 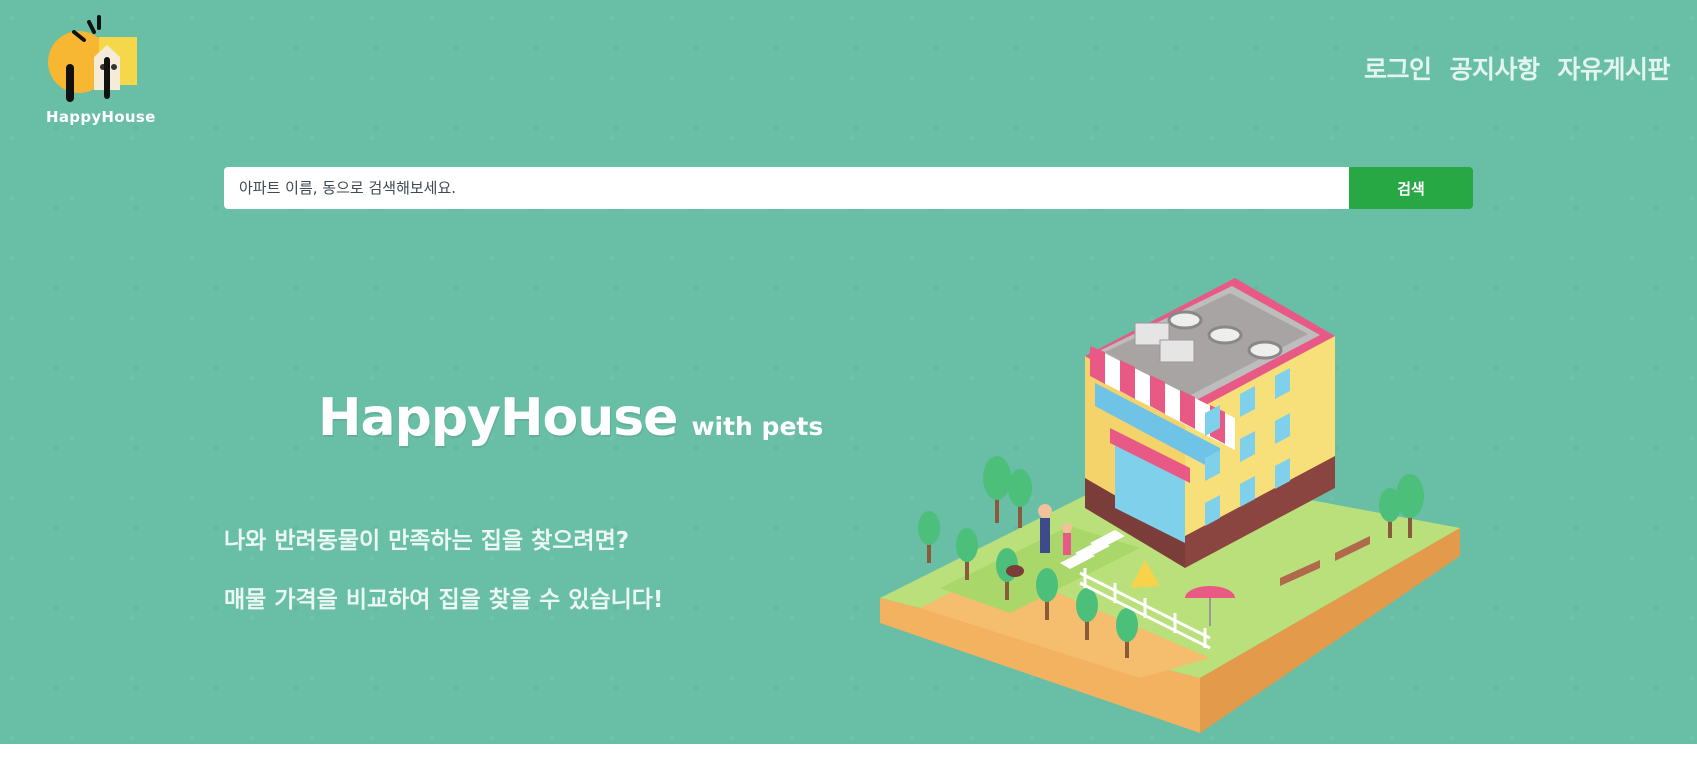 I want to click on search-bar: 검색, so click(x=848, y=188).